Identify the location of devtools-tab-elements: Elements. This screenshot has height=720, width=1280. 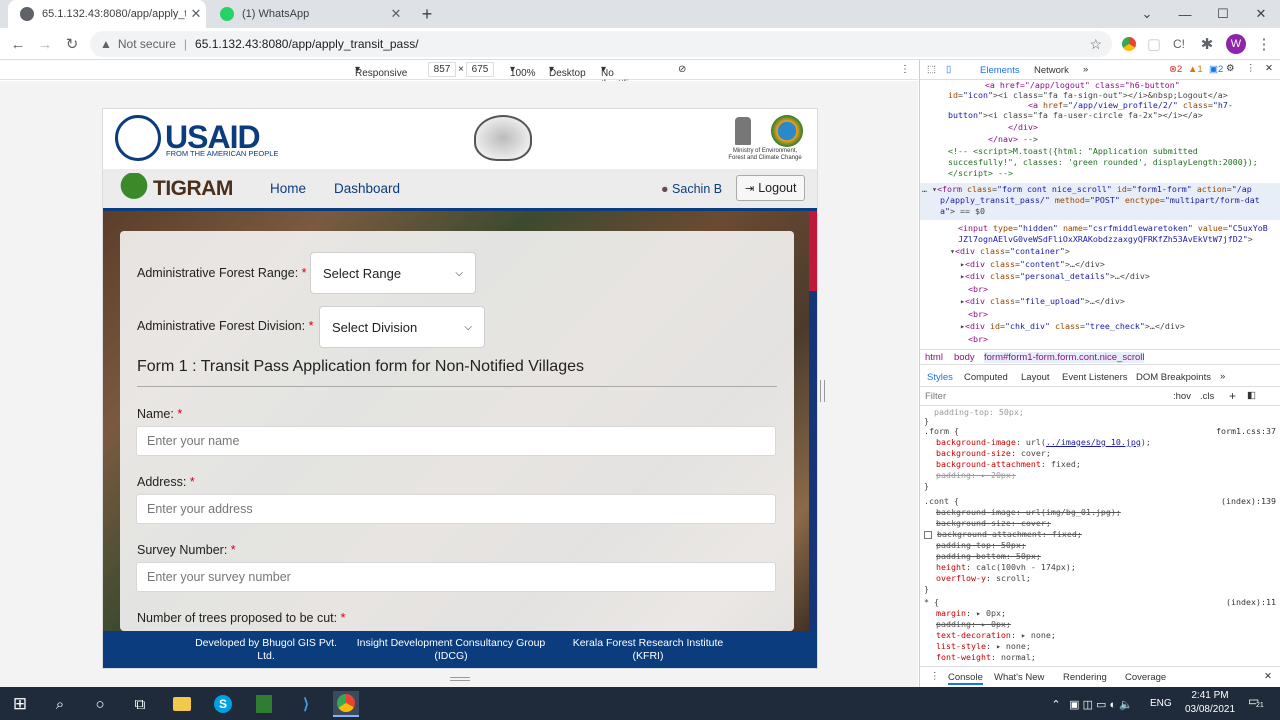
(1000, 70).